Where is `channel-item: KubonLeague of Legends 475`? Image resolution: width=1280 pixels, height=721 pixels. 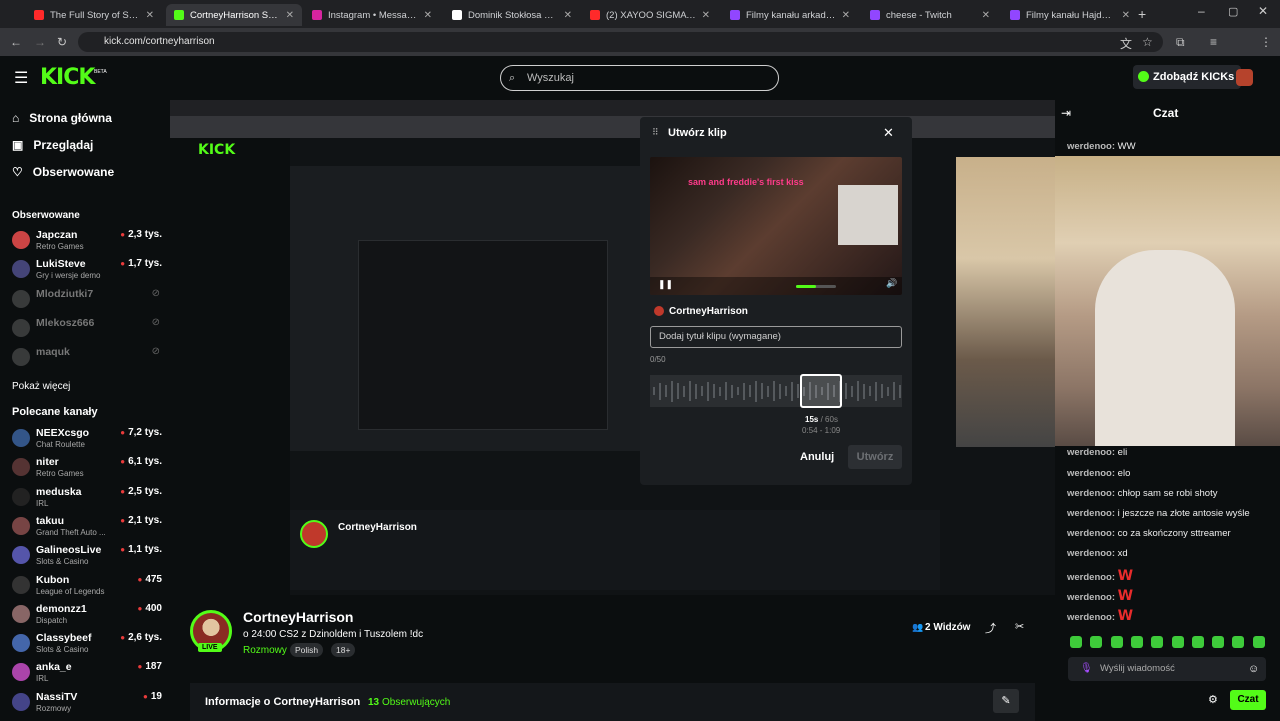 channel-item: KubonLeague of Legends 475 is located at coordinates (87, 587).